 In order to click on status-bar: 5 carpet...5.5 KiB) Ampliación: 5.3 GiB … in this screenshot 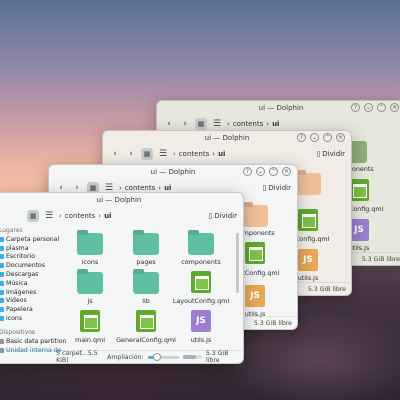, I will do `click(121, 356)`.